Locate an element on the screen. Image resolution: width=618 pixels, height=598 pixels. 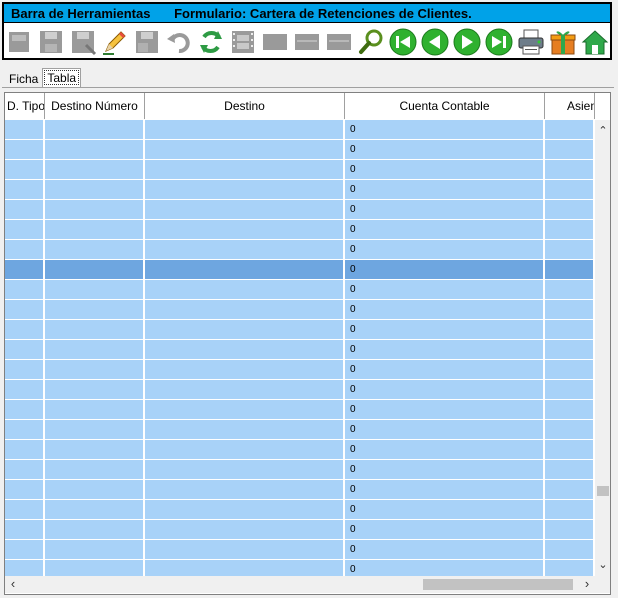
tab-tabla: Tabla is located at coordinates (62, 77).